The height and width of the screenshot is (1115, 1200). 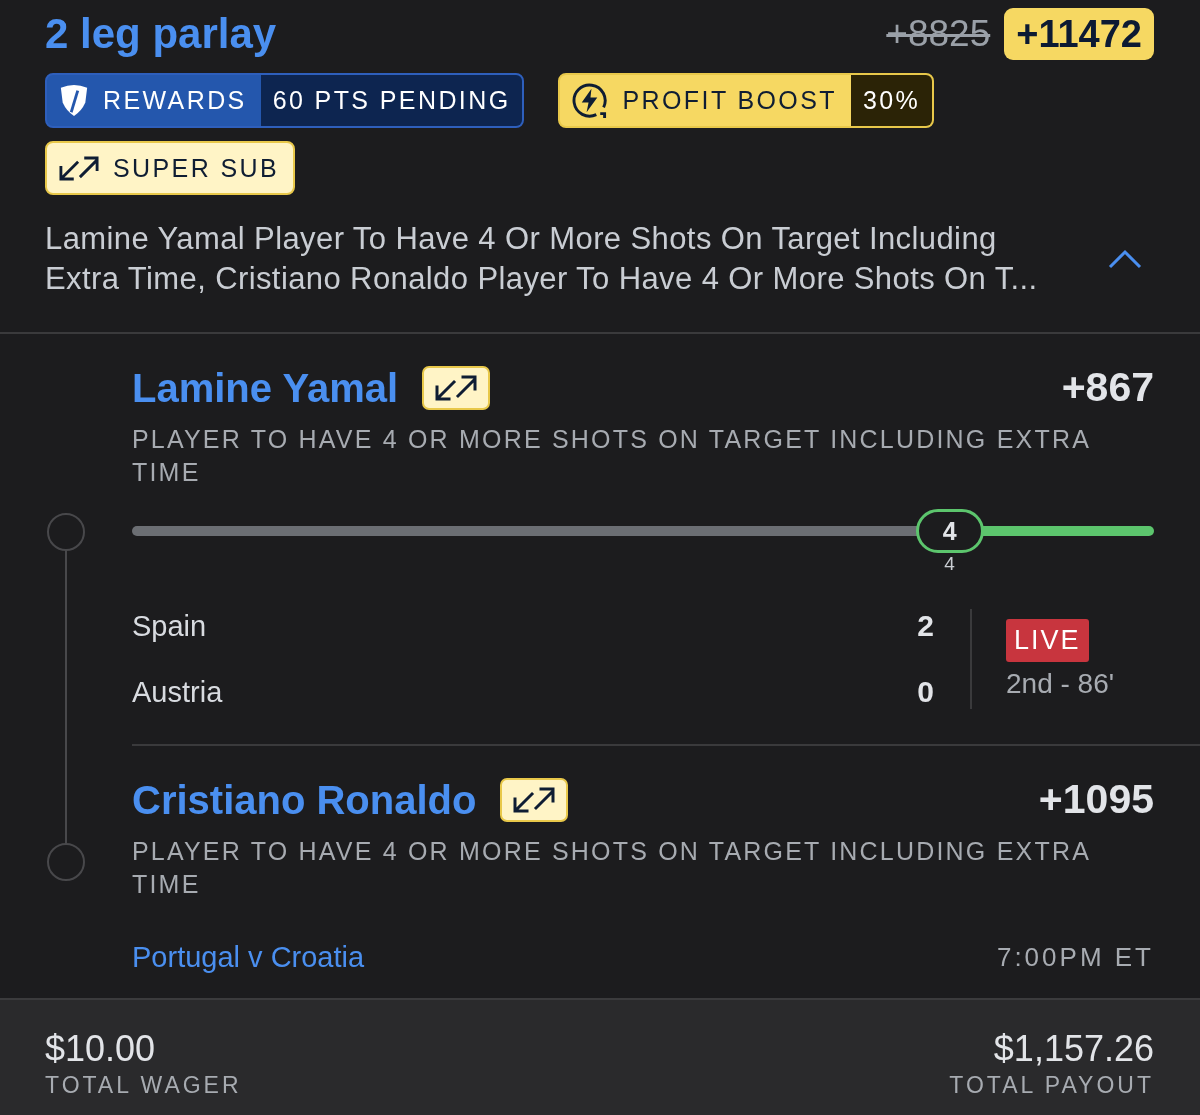 I want to click on team-score: 0, so click(x=925, y=692).